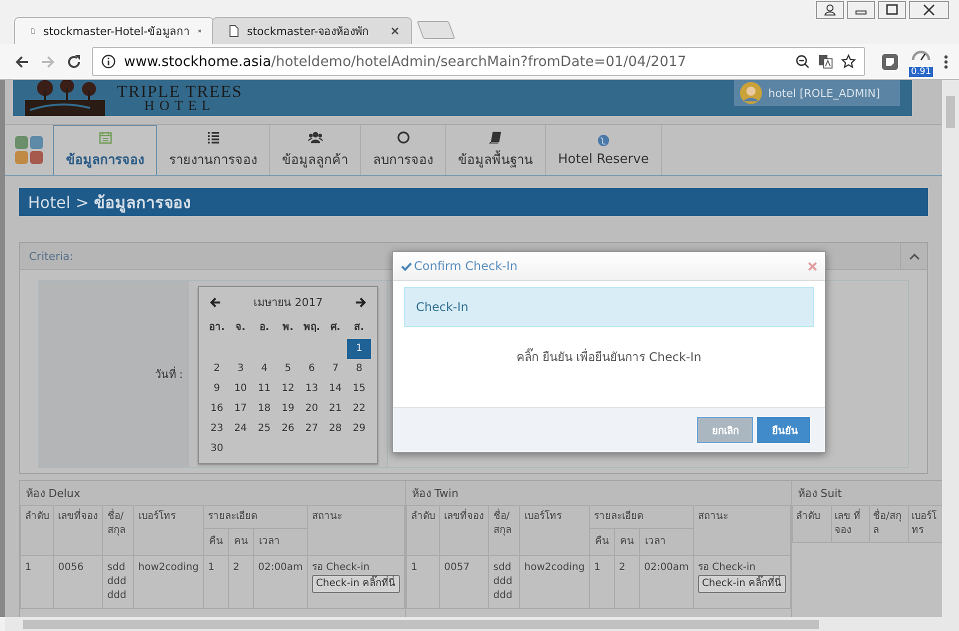 Image resolution: width=959 pixels, height=631 pixels. Describe the element at coordinates (105, 150) in the screenshot. I see `nav-tab: ข้อมูลการจอง` at that location.